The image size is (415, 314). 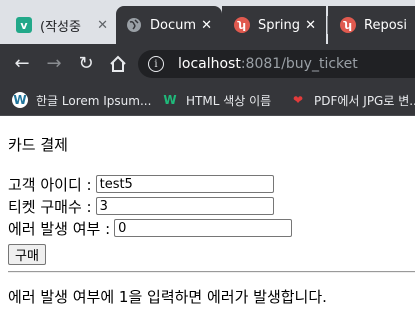 I want to click on tab-strip: v (작성중 ✕ Docum ✕ ʮ Spring ✕ ʮ Reposi, so click(x=207, y=22).